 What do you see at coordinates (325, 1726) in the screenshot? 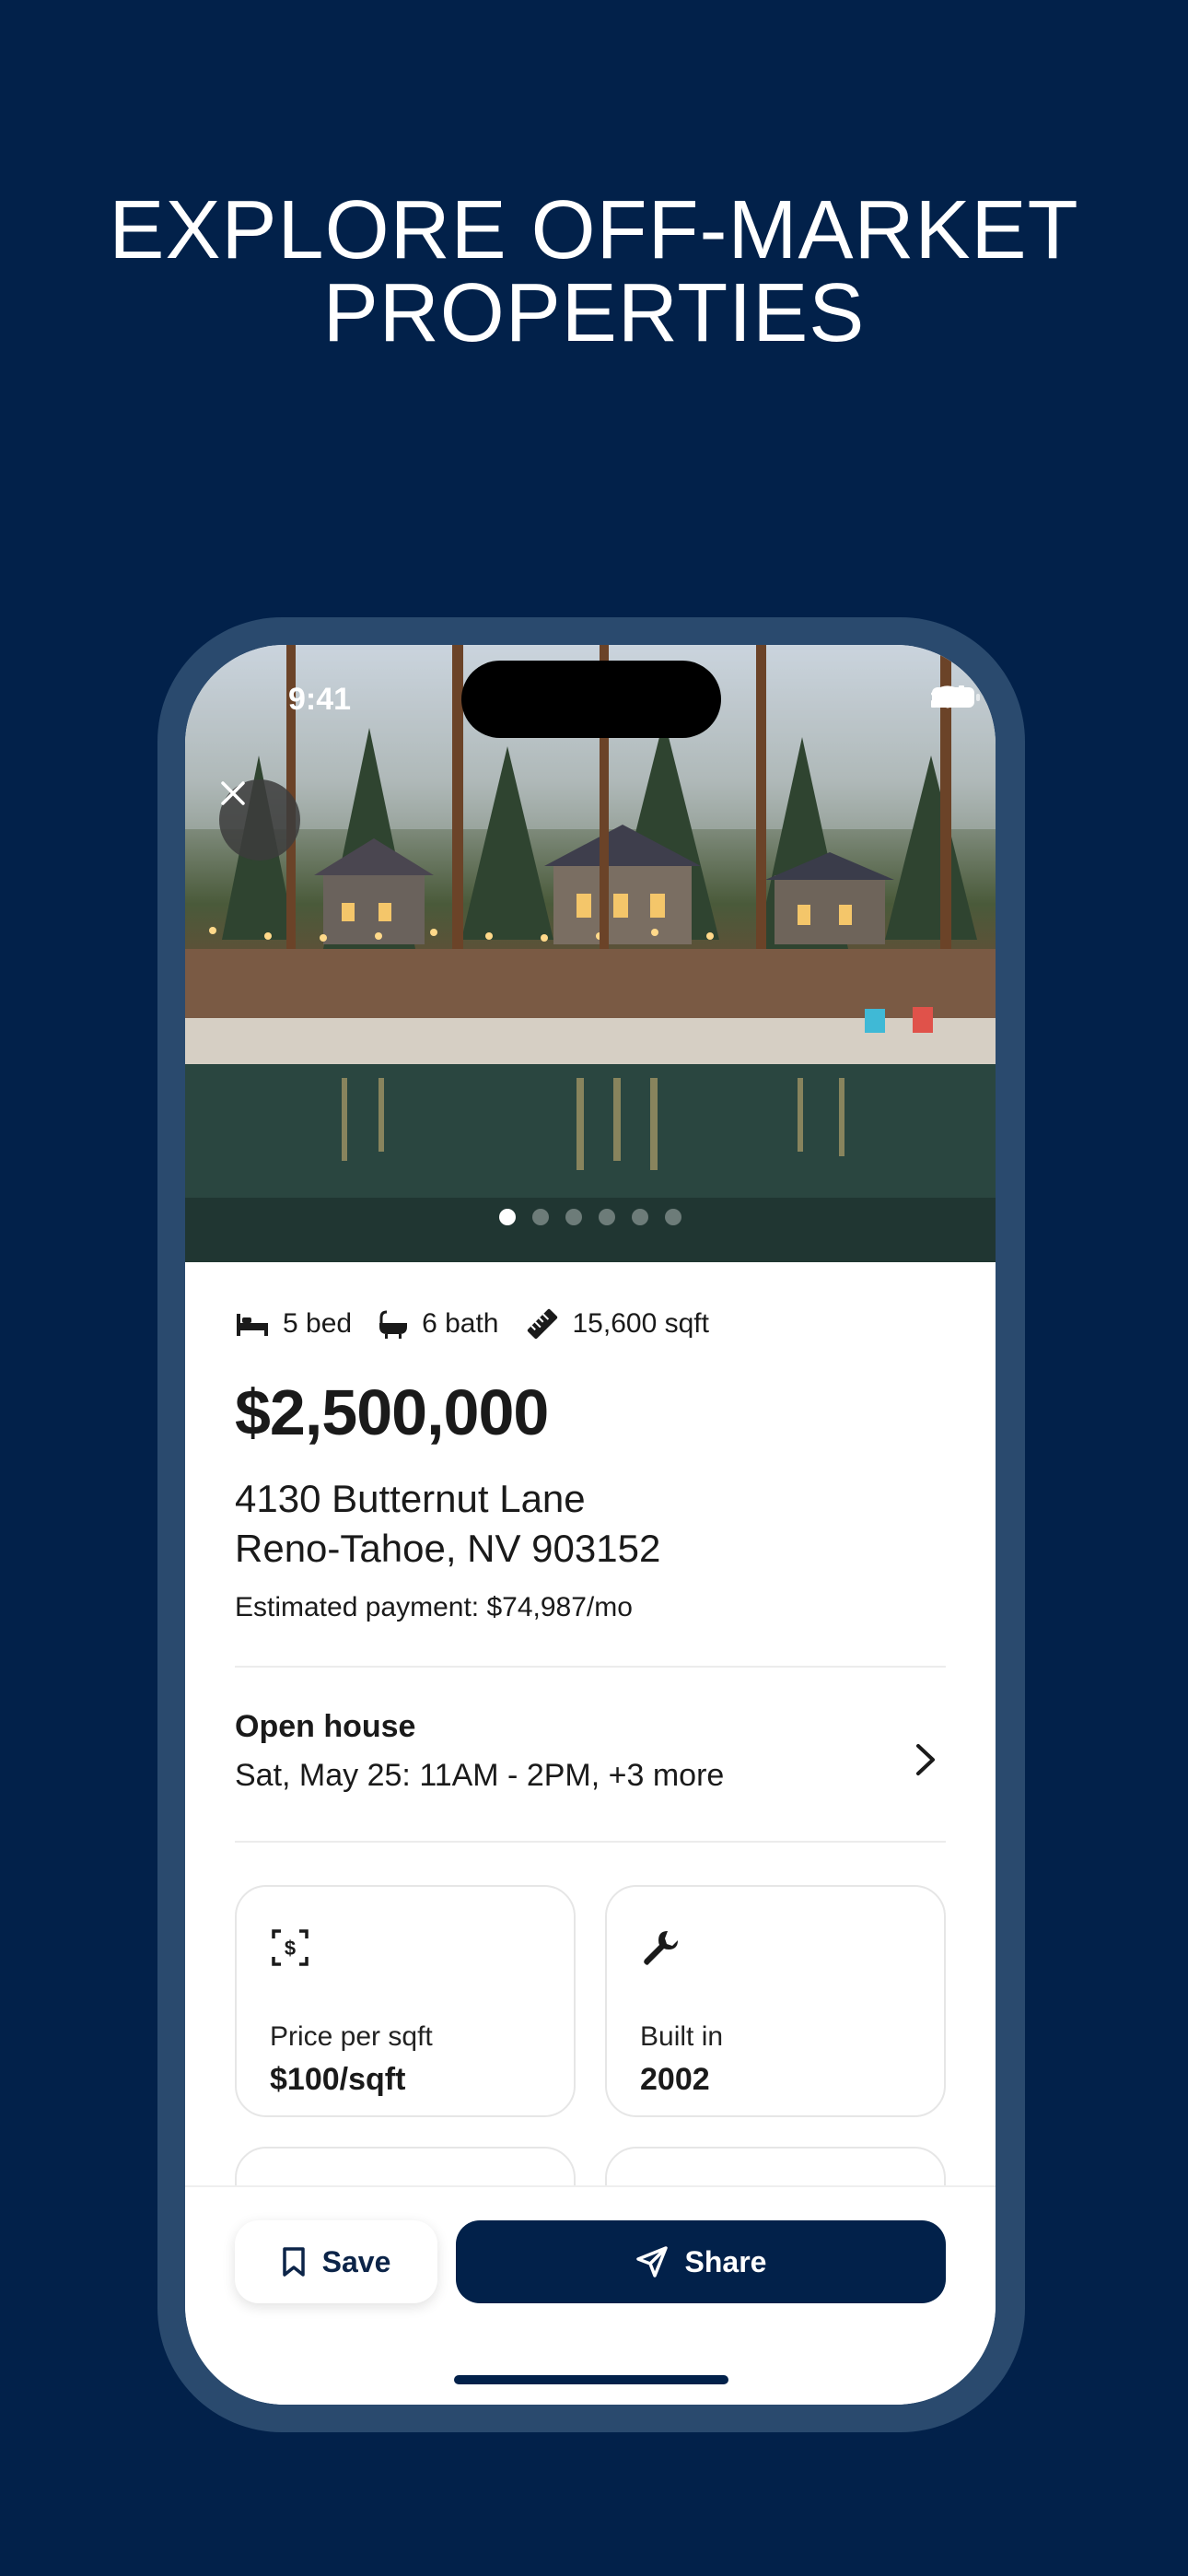
I see `open-house-title: Open house` at bounding box center [325, 1726].